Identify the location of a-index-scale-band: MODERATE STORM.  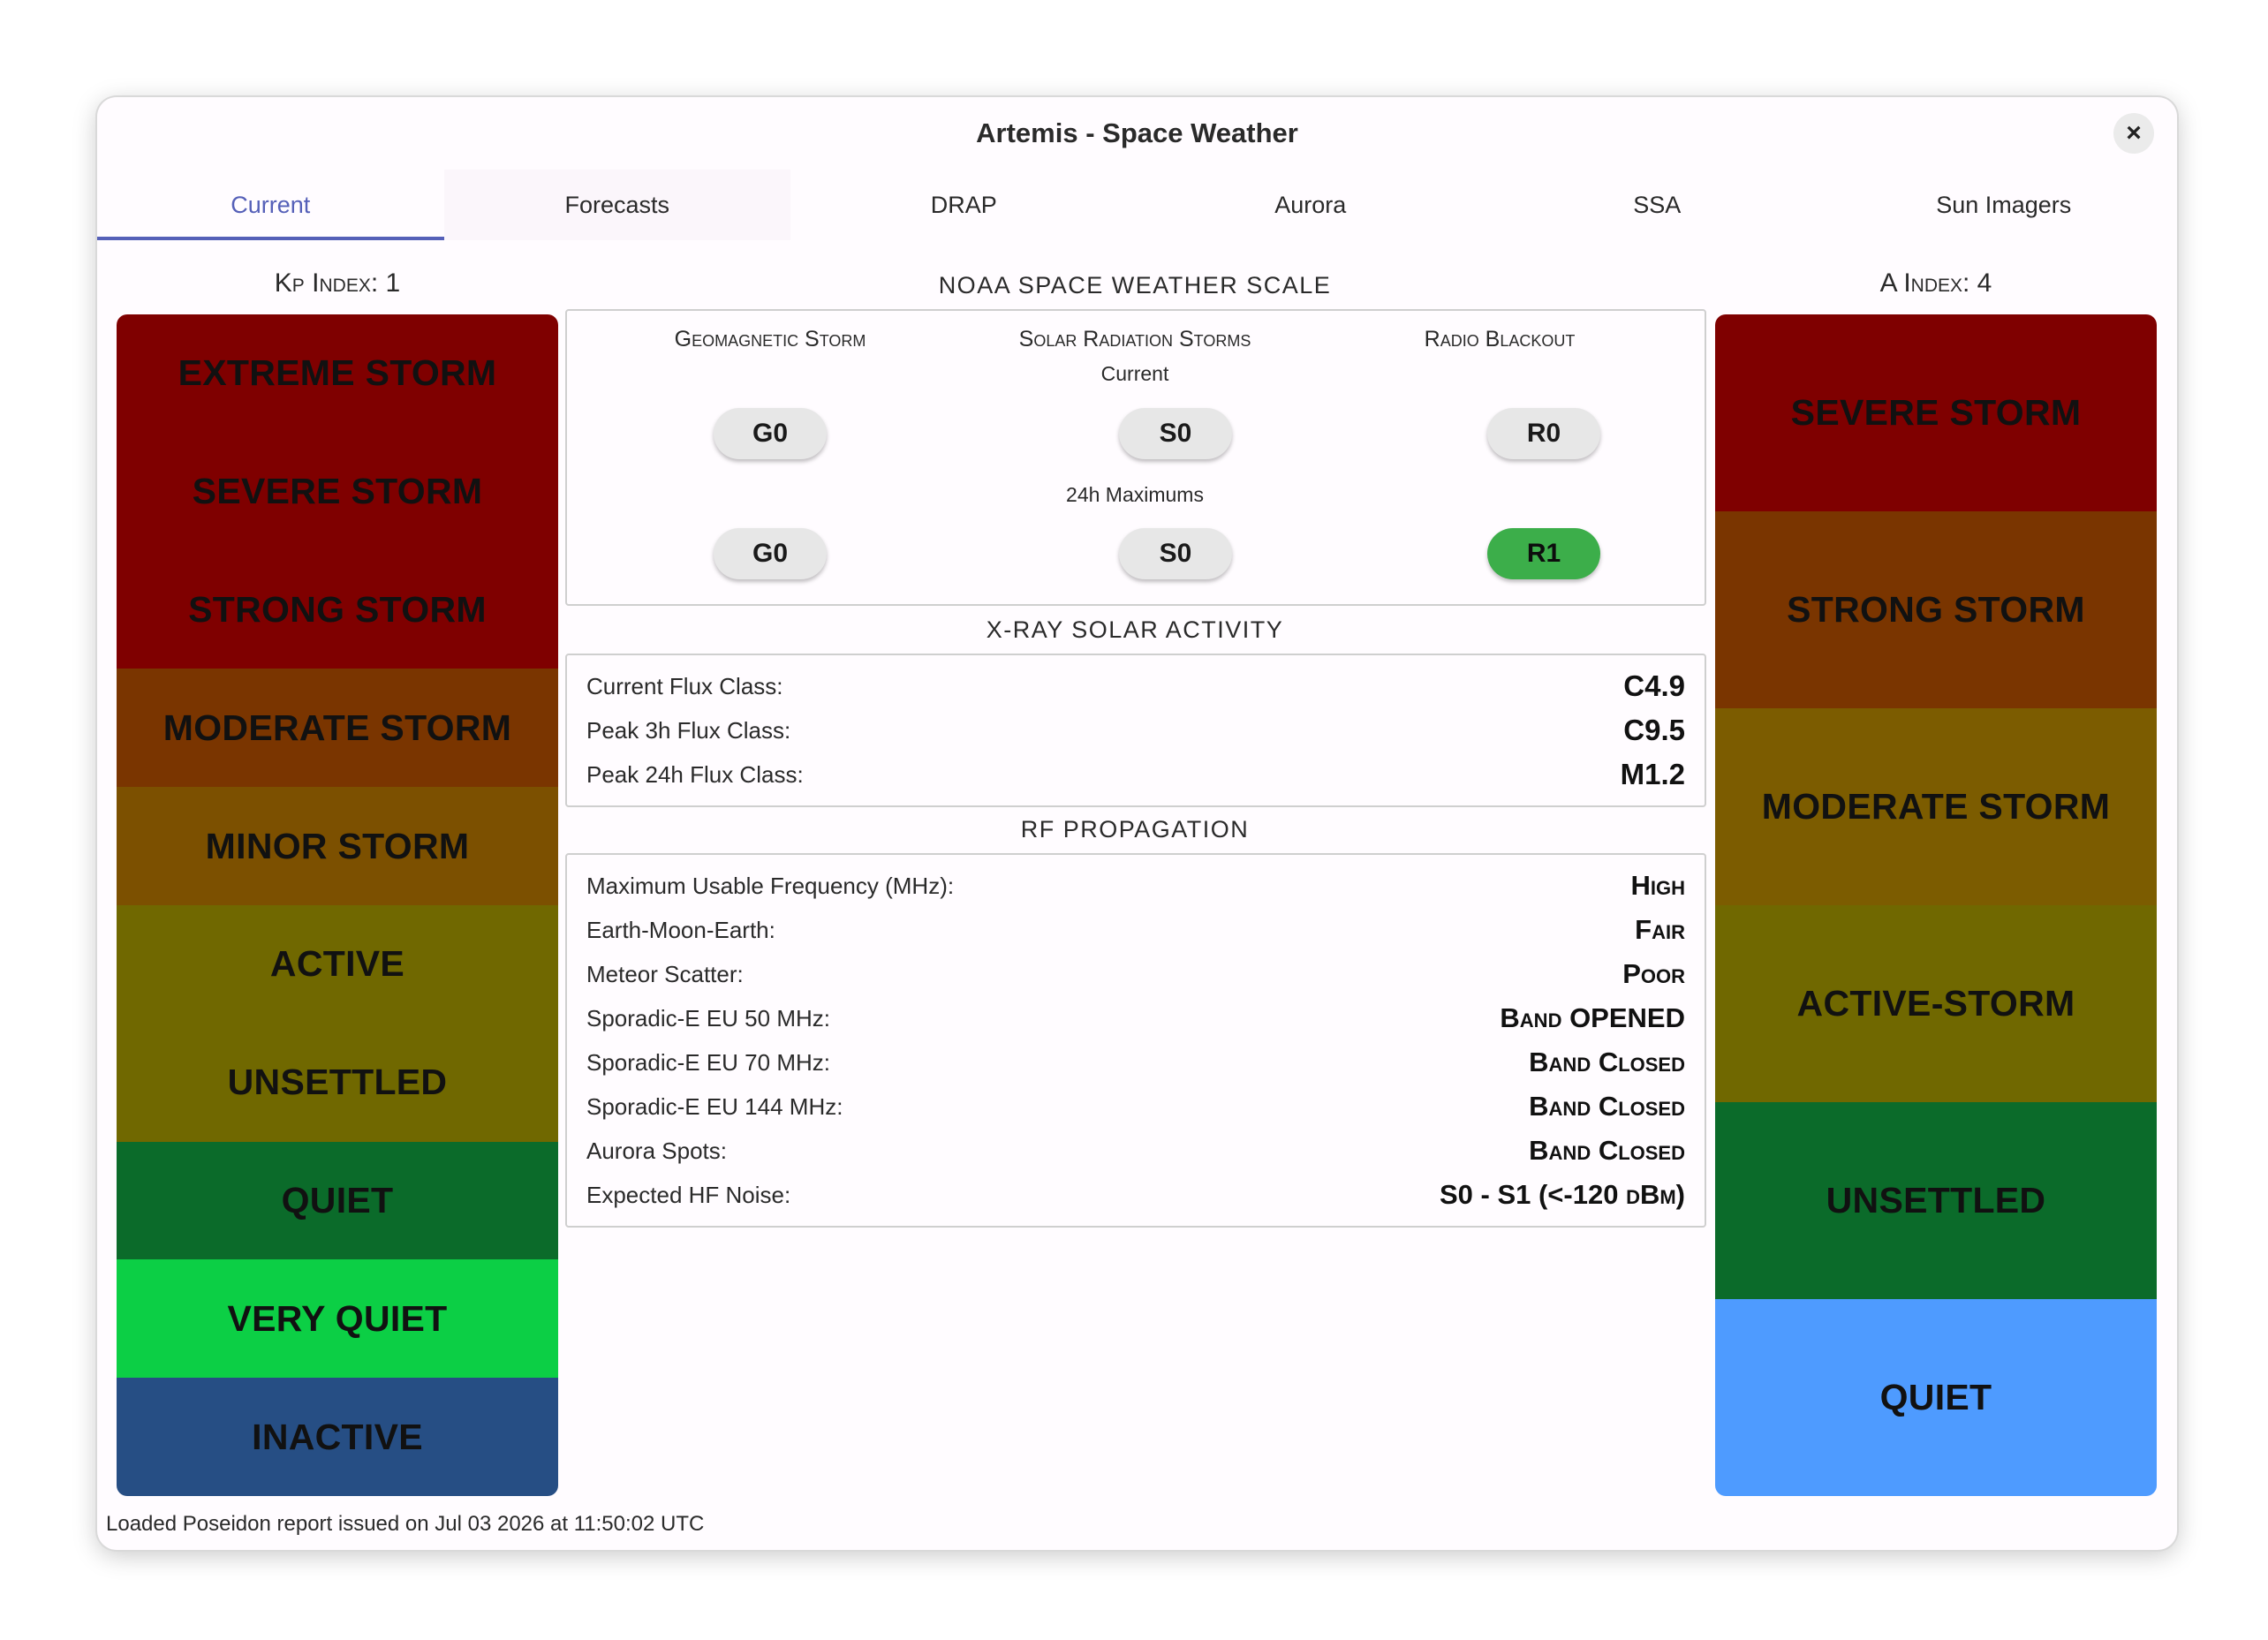
(1936, 806).